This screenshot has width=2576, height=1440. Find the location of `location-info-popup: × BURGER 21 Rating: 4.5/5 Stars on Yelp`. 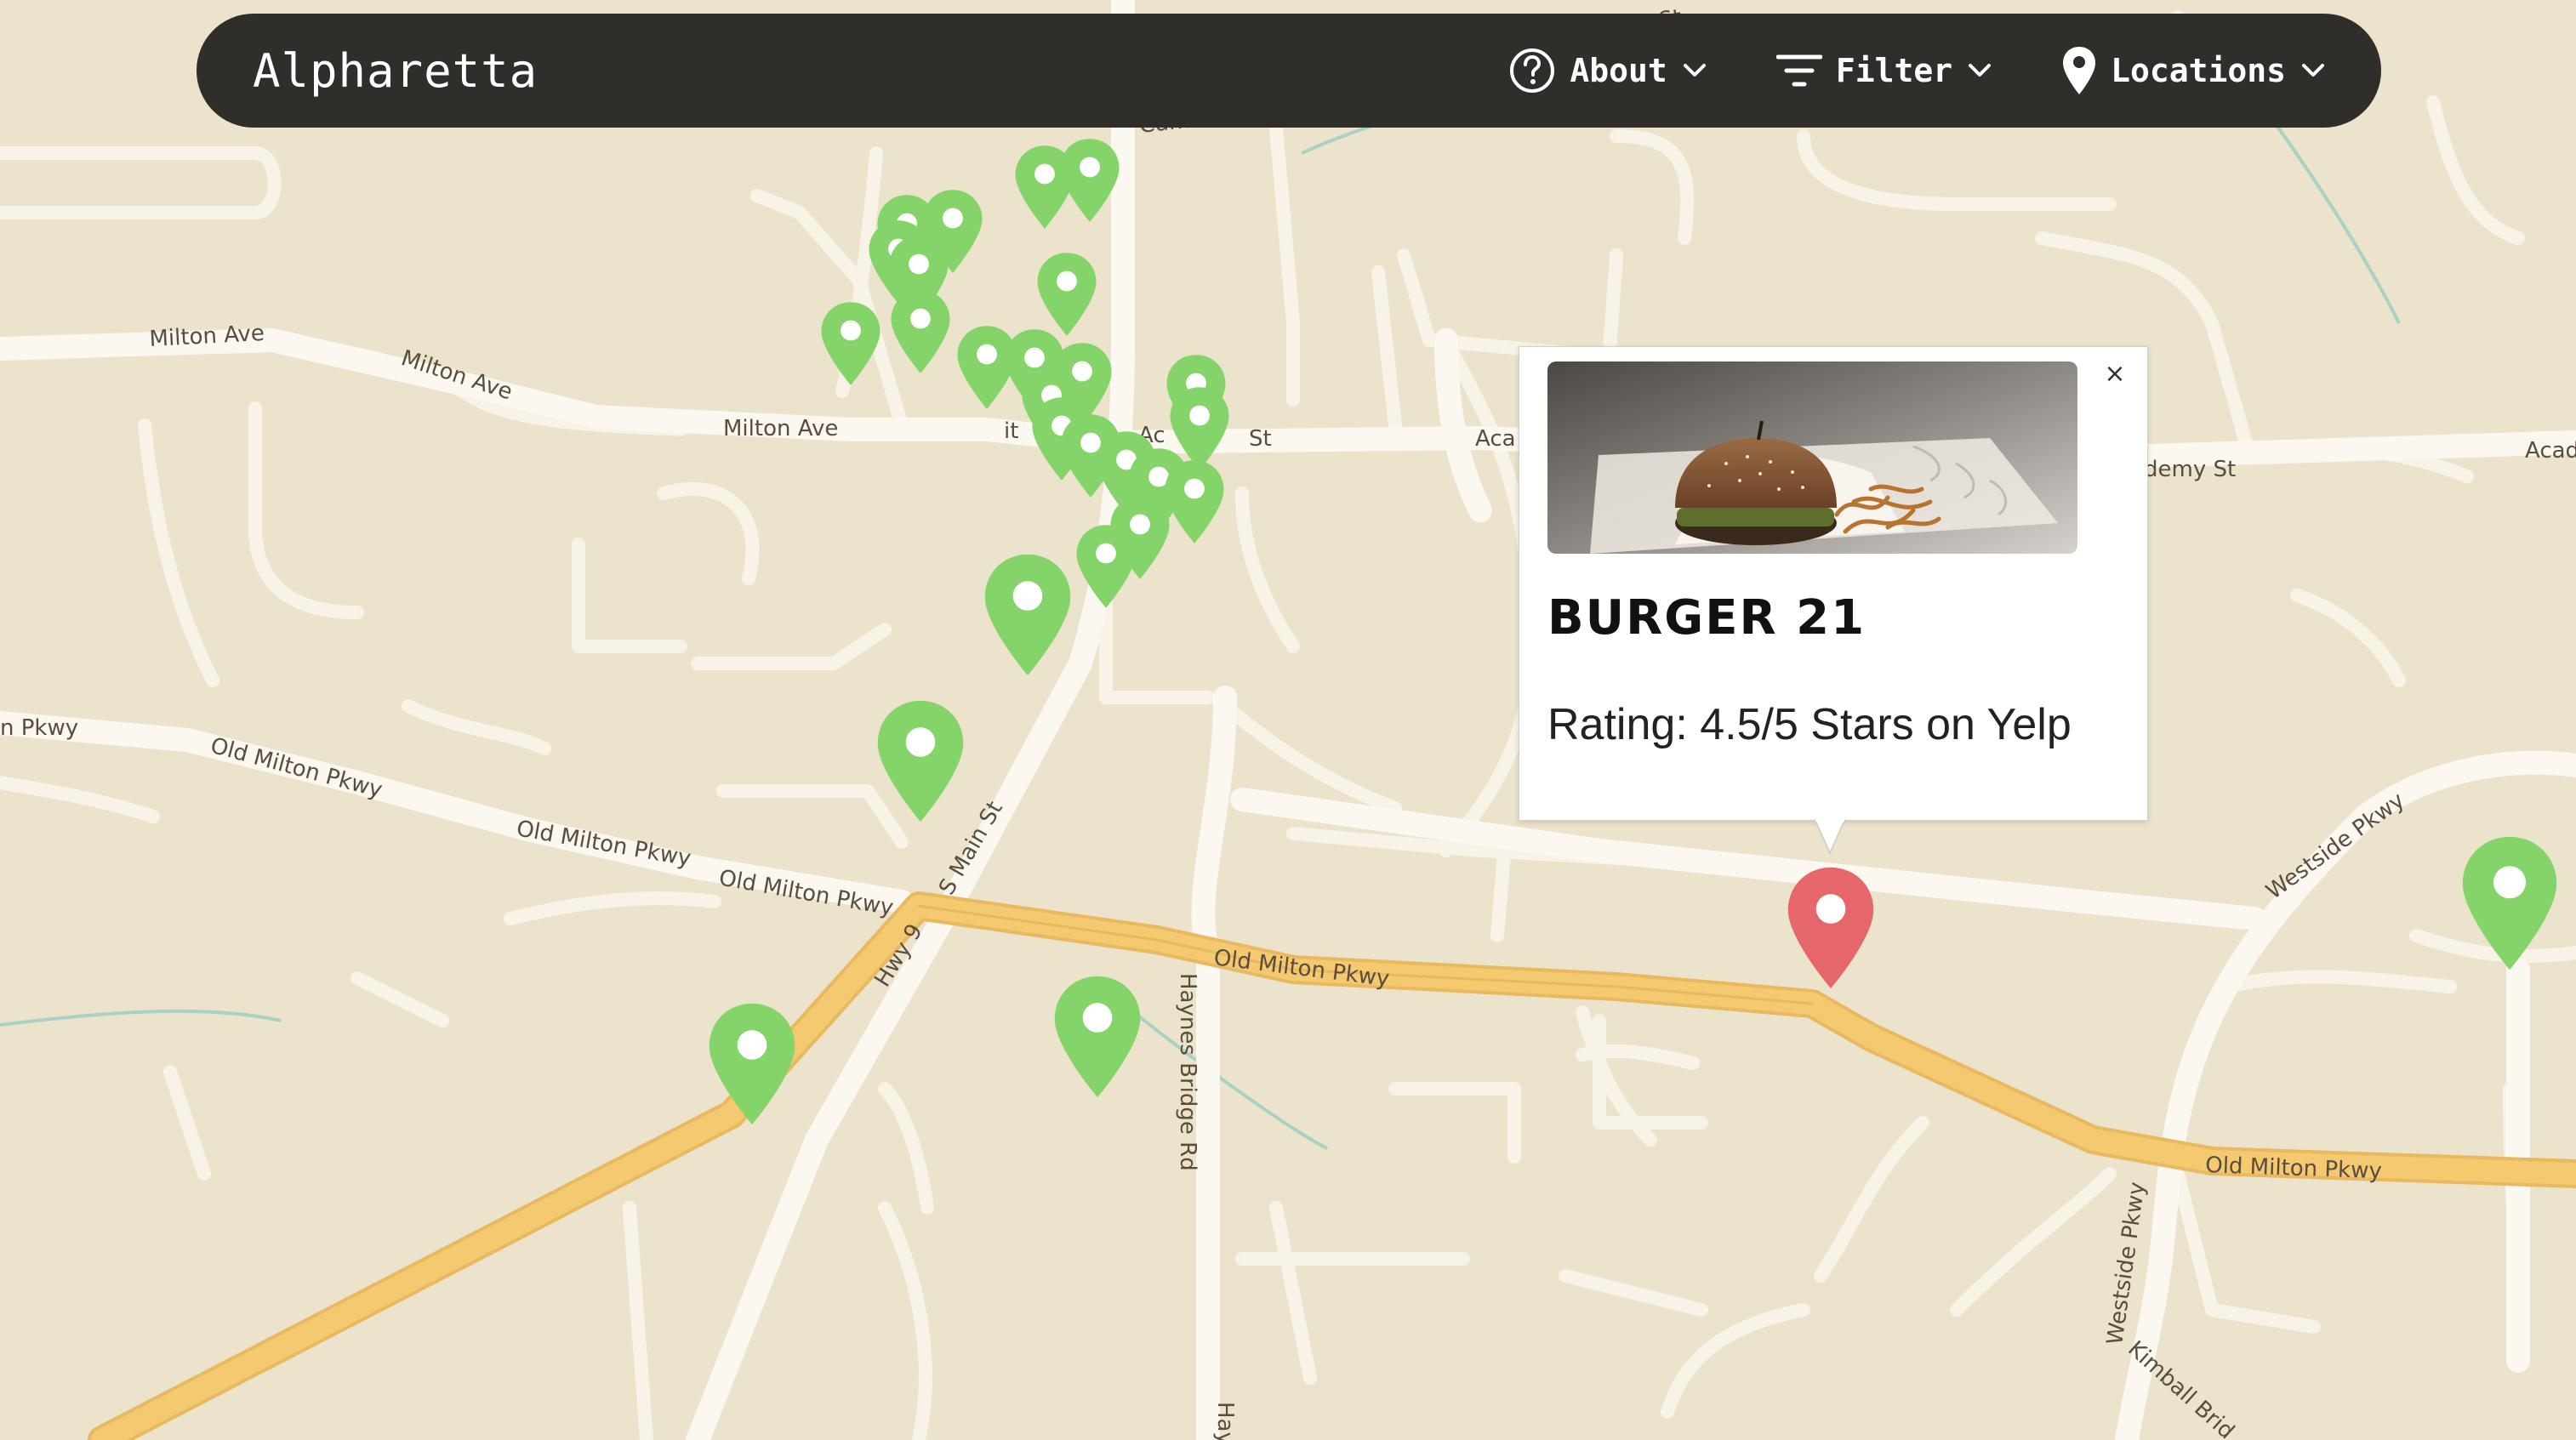

location-info-popup: × BURGER 21 Rating: 4.5/5 Stars on Yelp is located at coordinates (1834, 583).